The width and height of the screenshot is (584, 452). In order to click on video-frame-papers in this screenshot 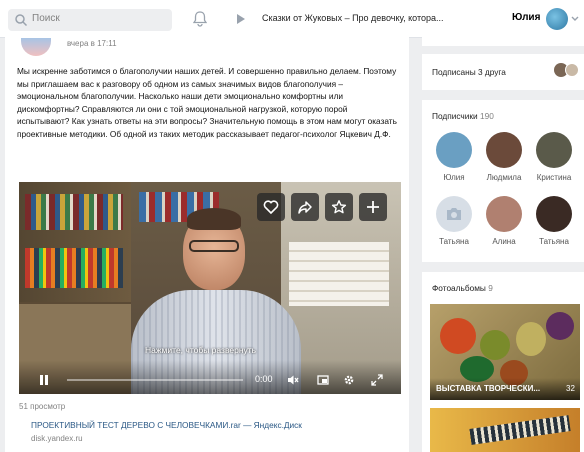, I will do `click(339, 274)`.